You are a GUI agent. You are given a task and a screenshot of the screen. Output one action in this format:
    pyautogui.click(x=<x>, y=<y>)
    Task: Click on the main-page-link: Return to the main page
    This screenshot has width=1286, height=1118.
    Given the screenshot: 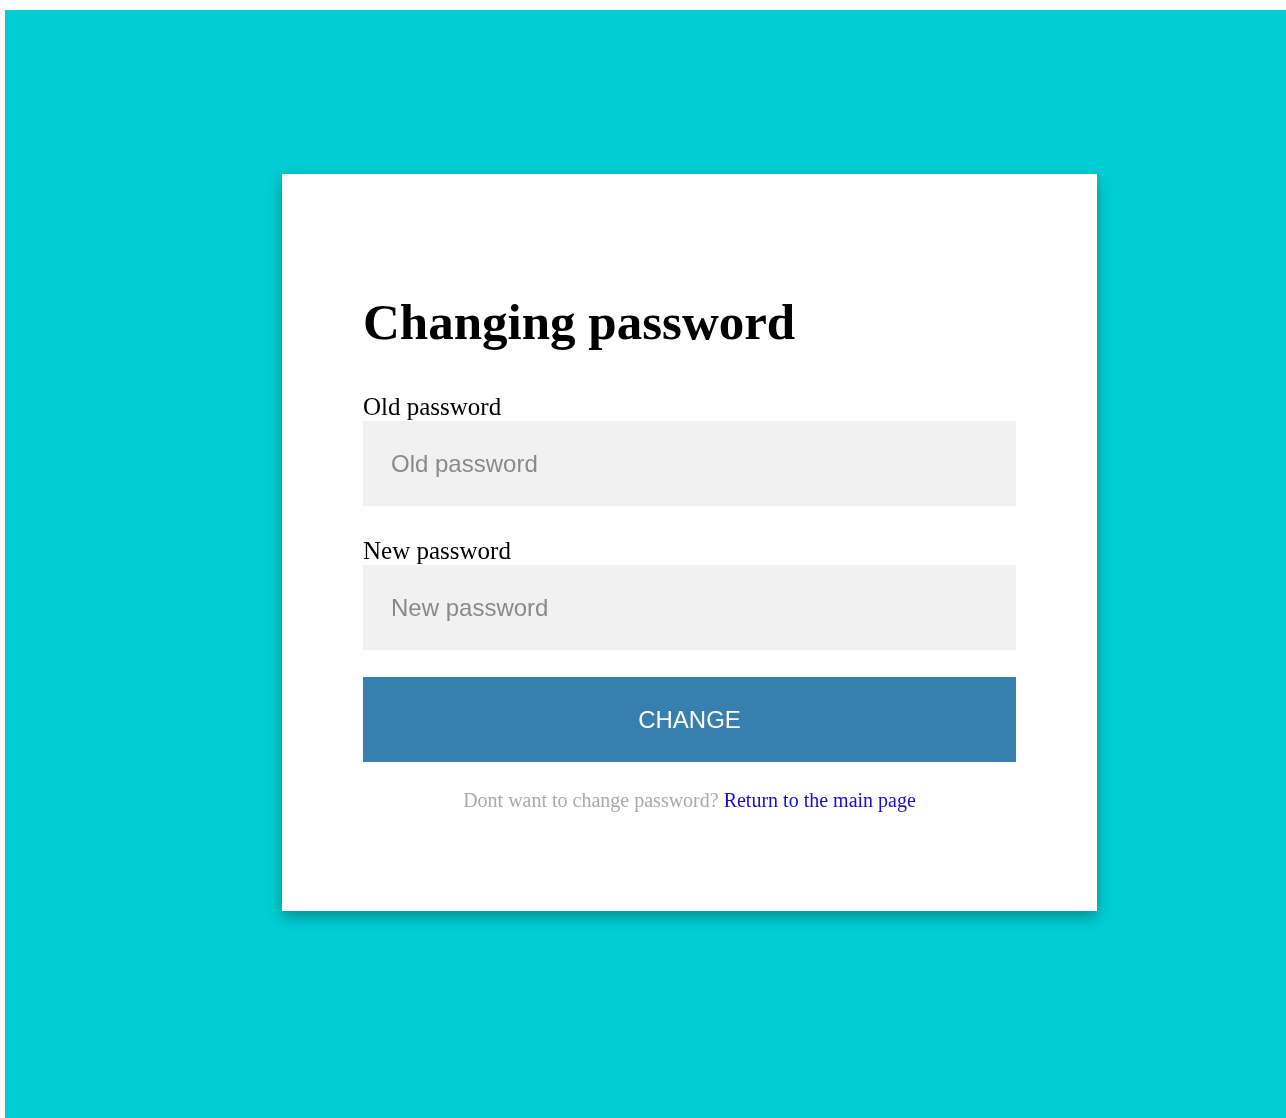 What is the action you would take?
    pyautogui.click(x=819, y=800)
    